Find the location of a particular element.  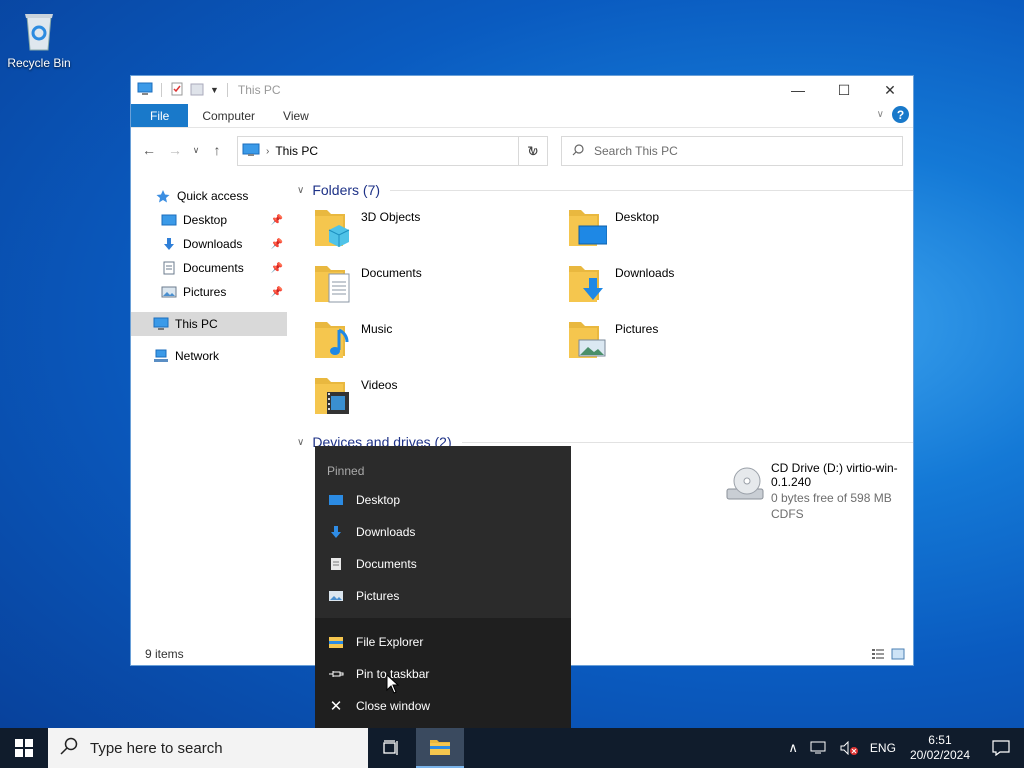

task-view-button is located at coordinates (392, 748).